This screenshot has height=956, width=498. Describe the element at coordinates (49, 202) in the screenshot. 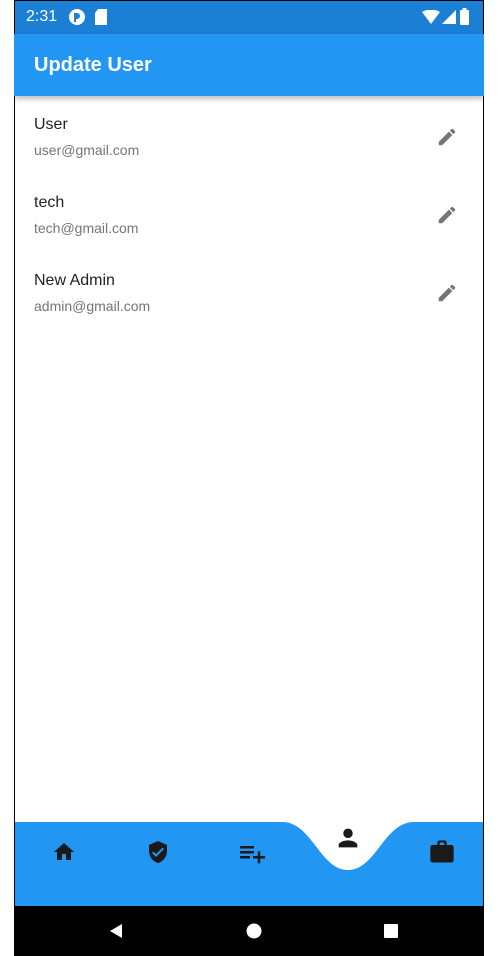

I see `user-name: tech` at that location.